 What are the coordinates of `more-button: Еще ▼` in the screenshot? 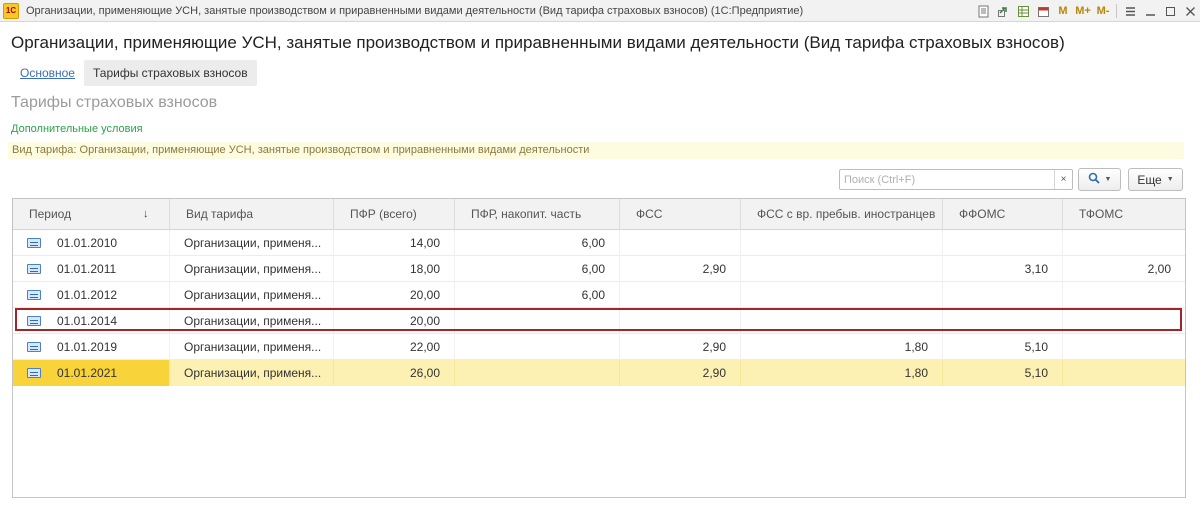 It's located at (1155, 179).